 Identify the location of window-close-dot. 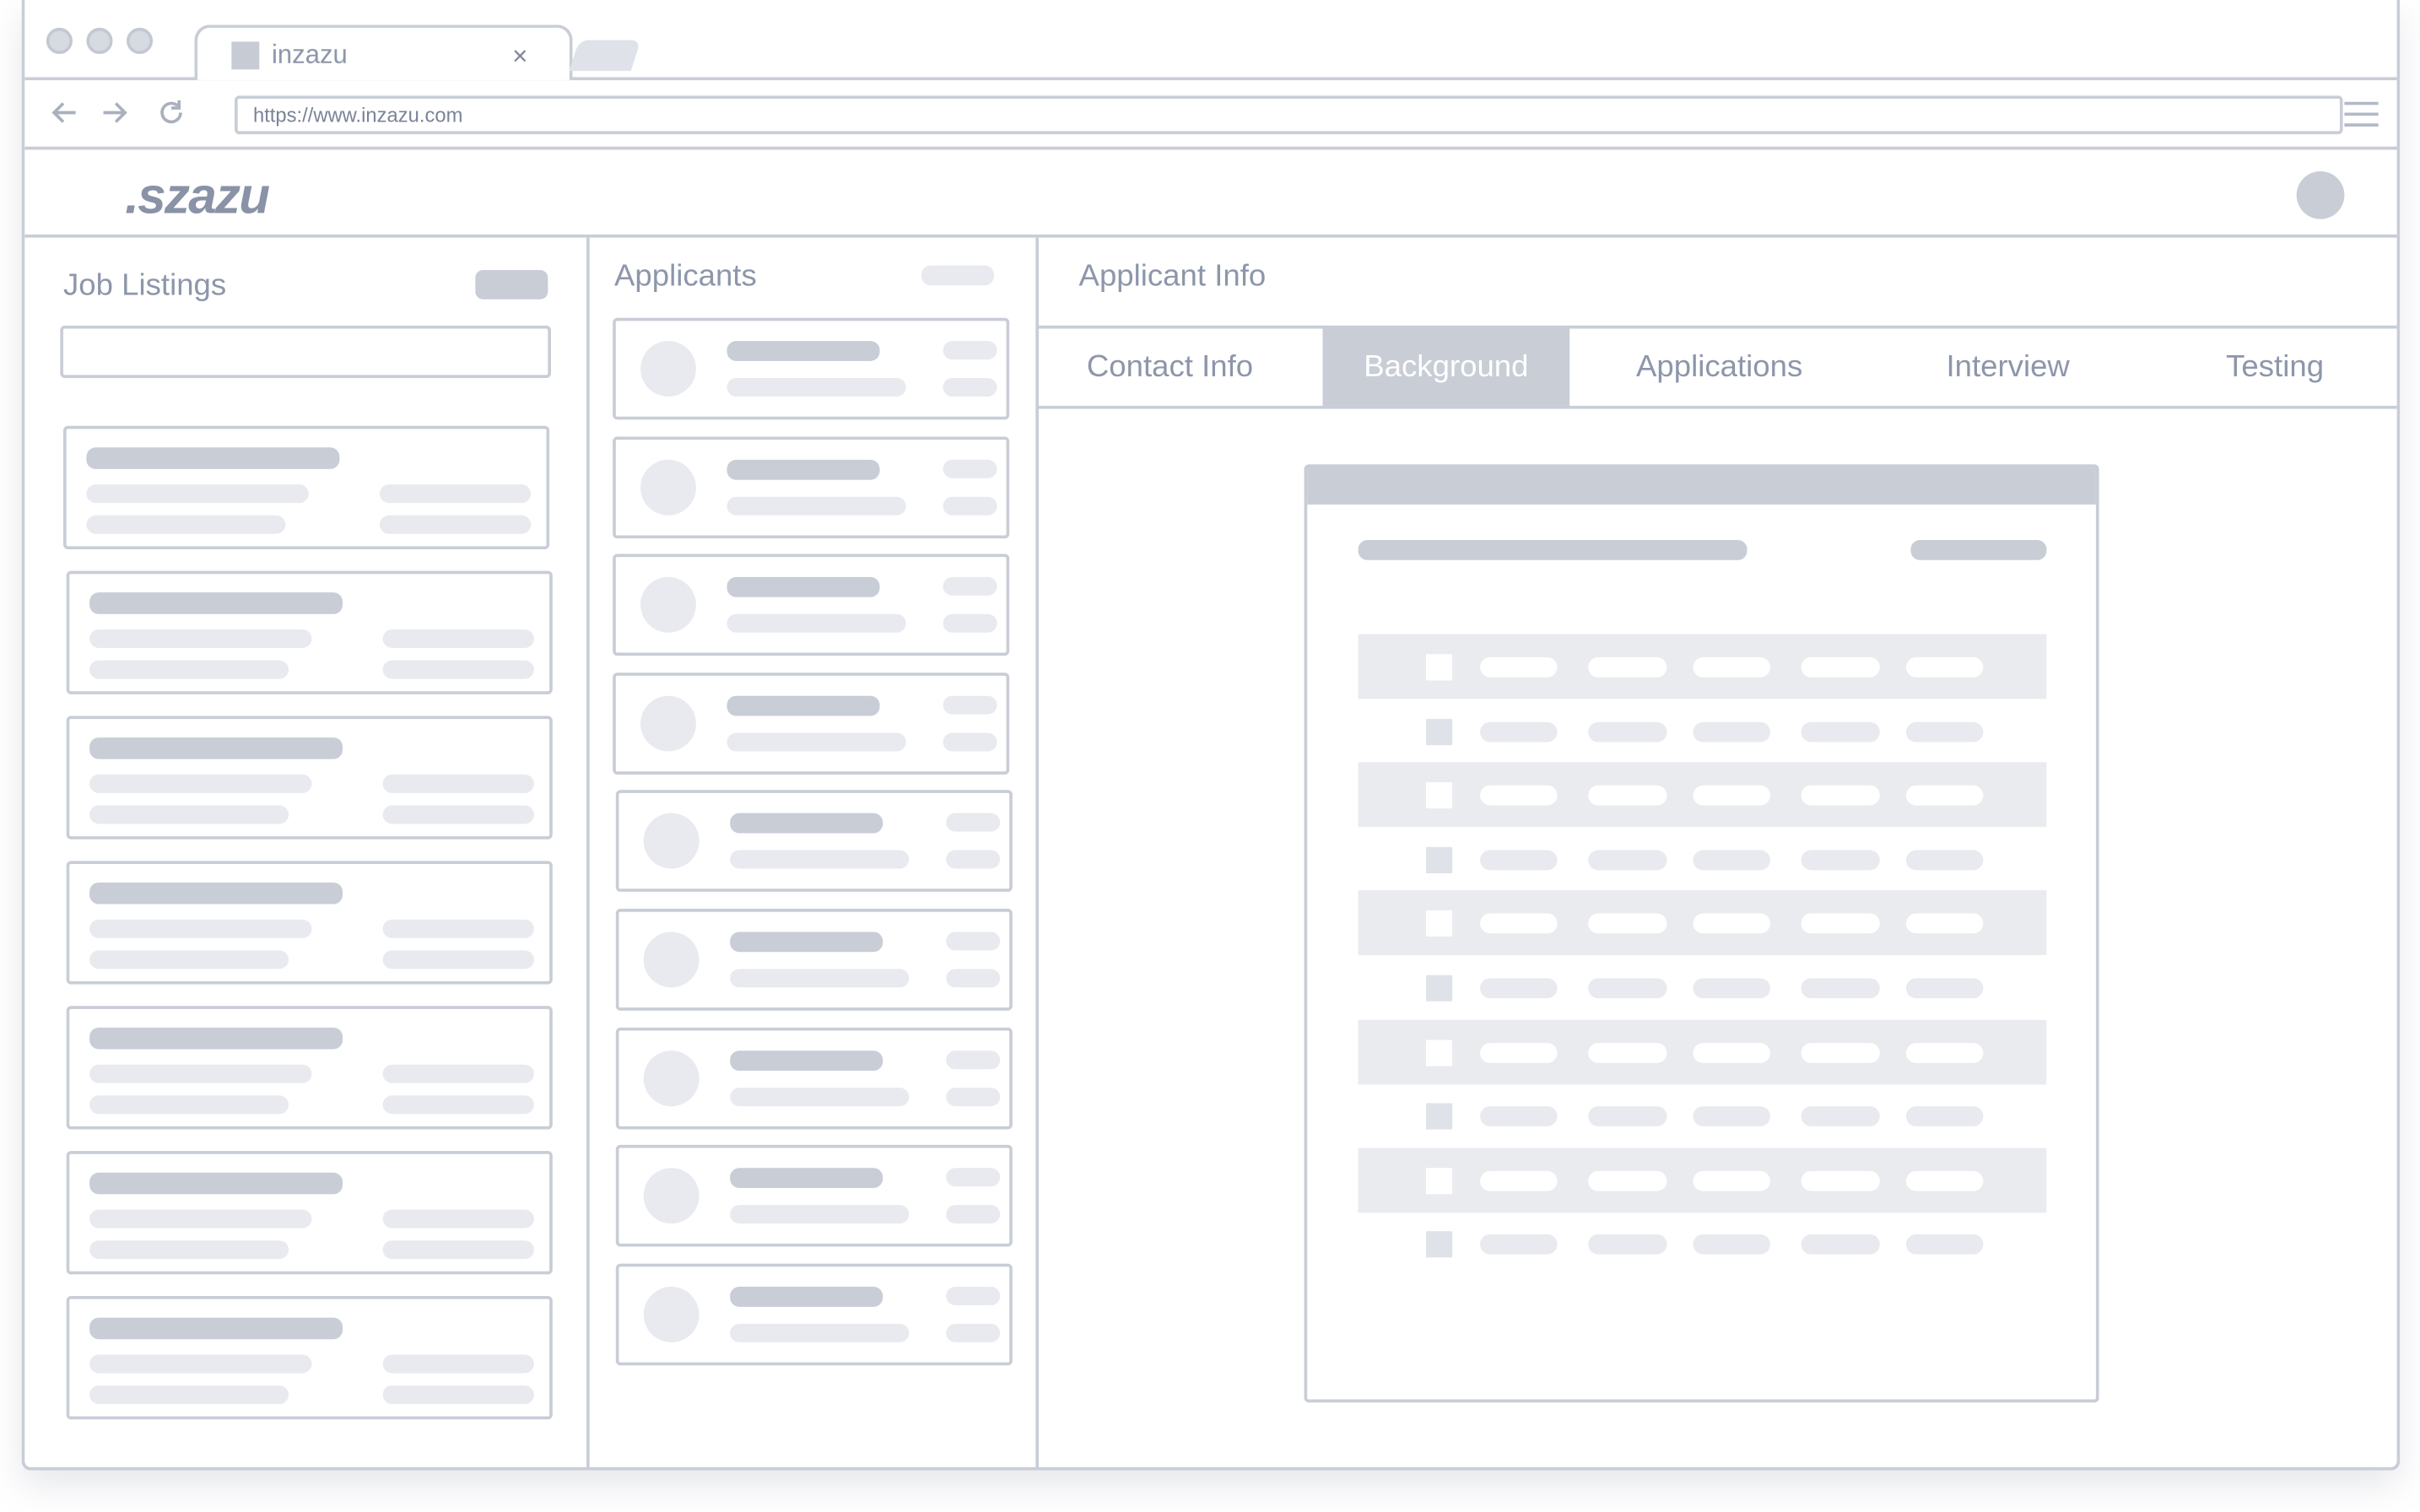
(59, 41).